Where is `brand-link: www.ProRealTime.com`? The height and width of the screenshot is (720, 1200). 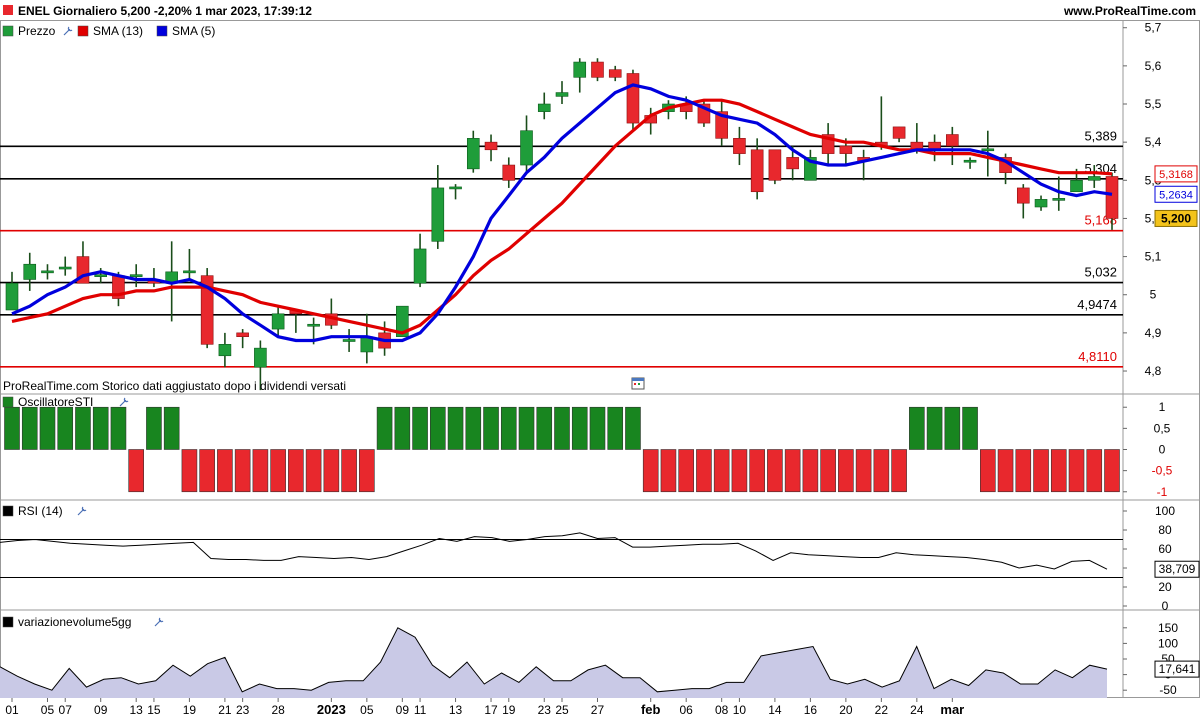
brand-link: www.ProRealTime.com is located at coordinates (1129, 11).